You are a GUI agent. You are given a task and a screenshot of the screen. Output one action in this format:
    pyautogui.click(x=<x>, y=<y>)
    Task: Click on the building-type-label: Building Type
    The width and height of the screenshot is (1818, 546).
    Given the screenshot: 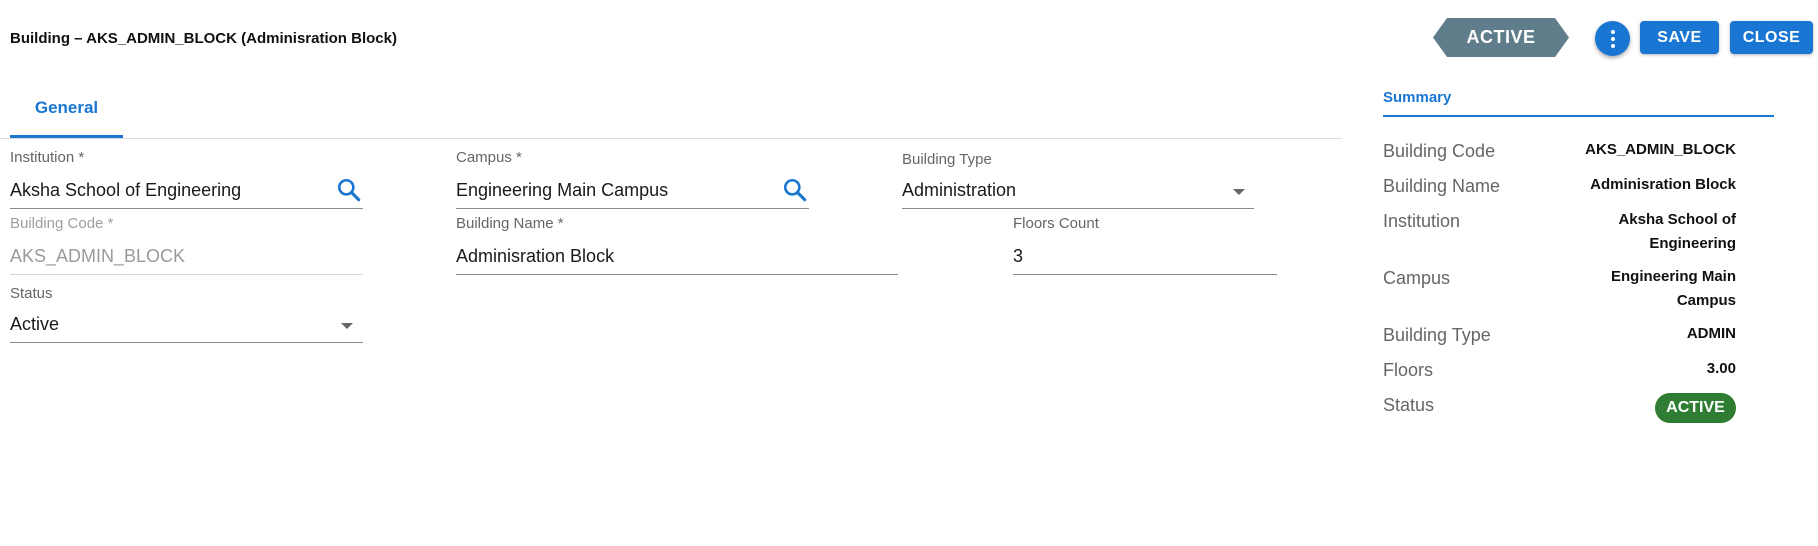 What is the action you would take?
    pyautogui.click(x=947, y=159)
    